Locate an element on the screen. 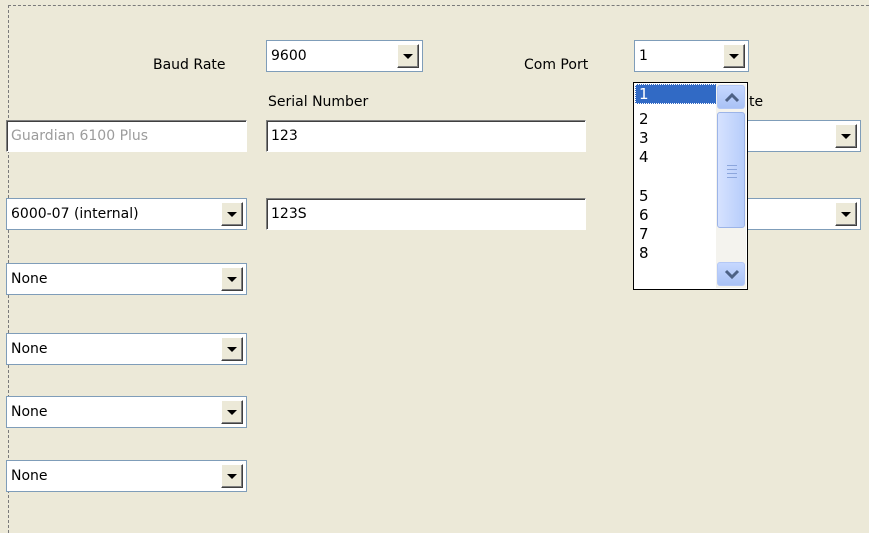 The image size is (869, 533). device-select-2: 6000-07 (internal) is located at coordinates (126, 214).